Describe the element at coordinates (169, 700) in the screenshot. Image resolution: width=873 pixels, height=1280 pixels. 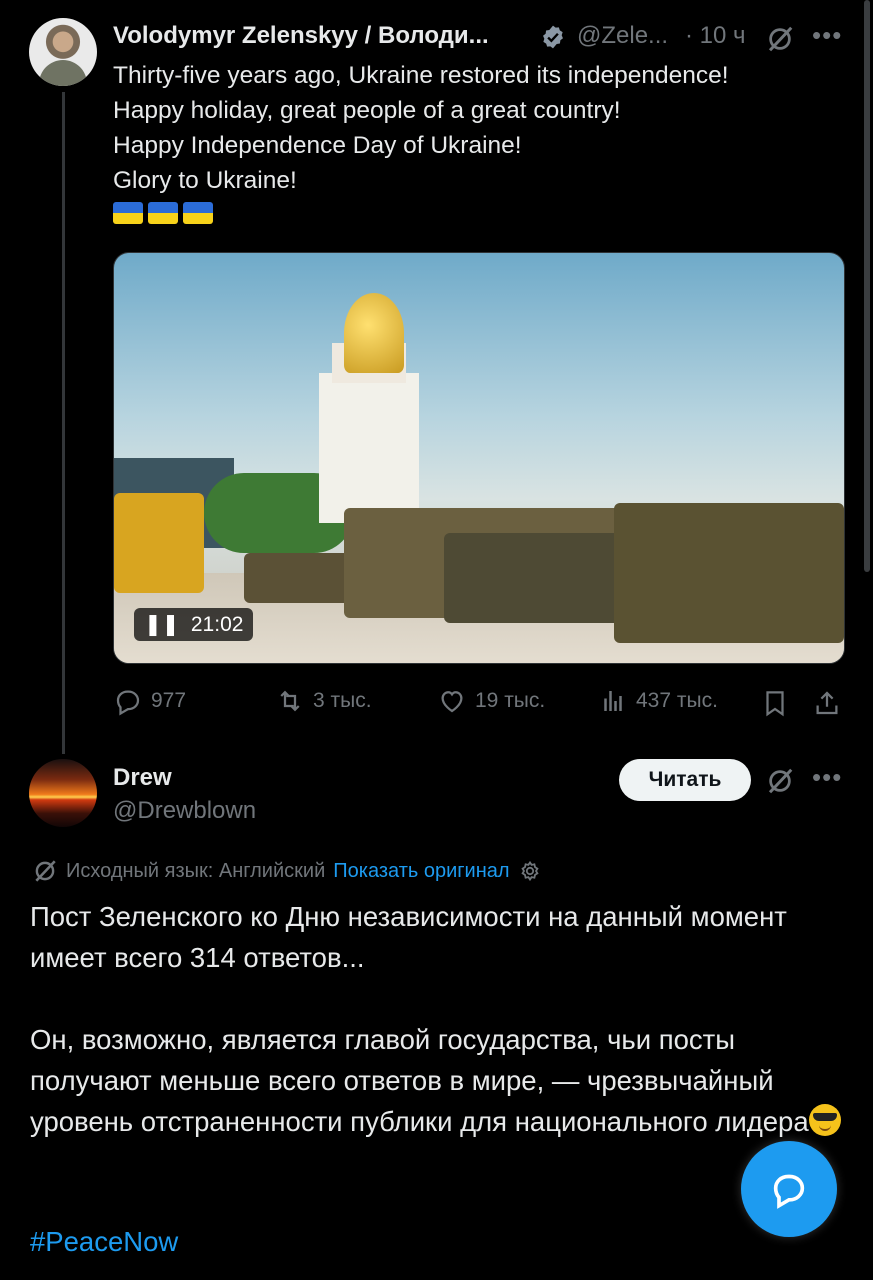
I see `reply-count: 977` at that location.